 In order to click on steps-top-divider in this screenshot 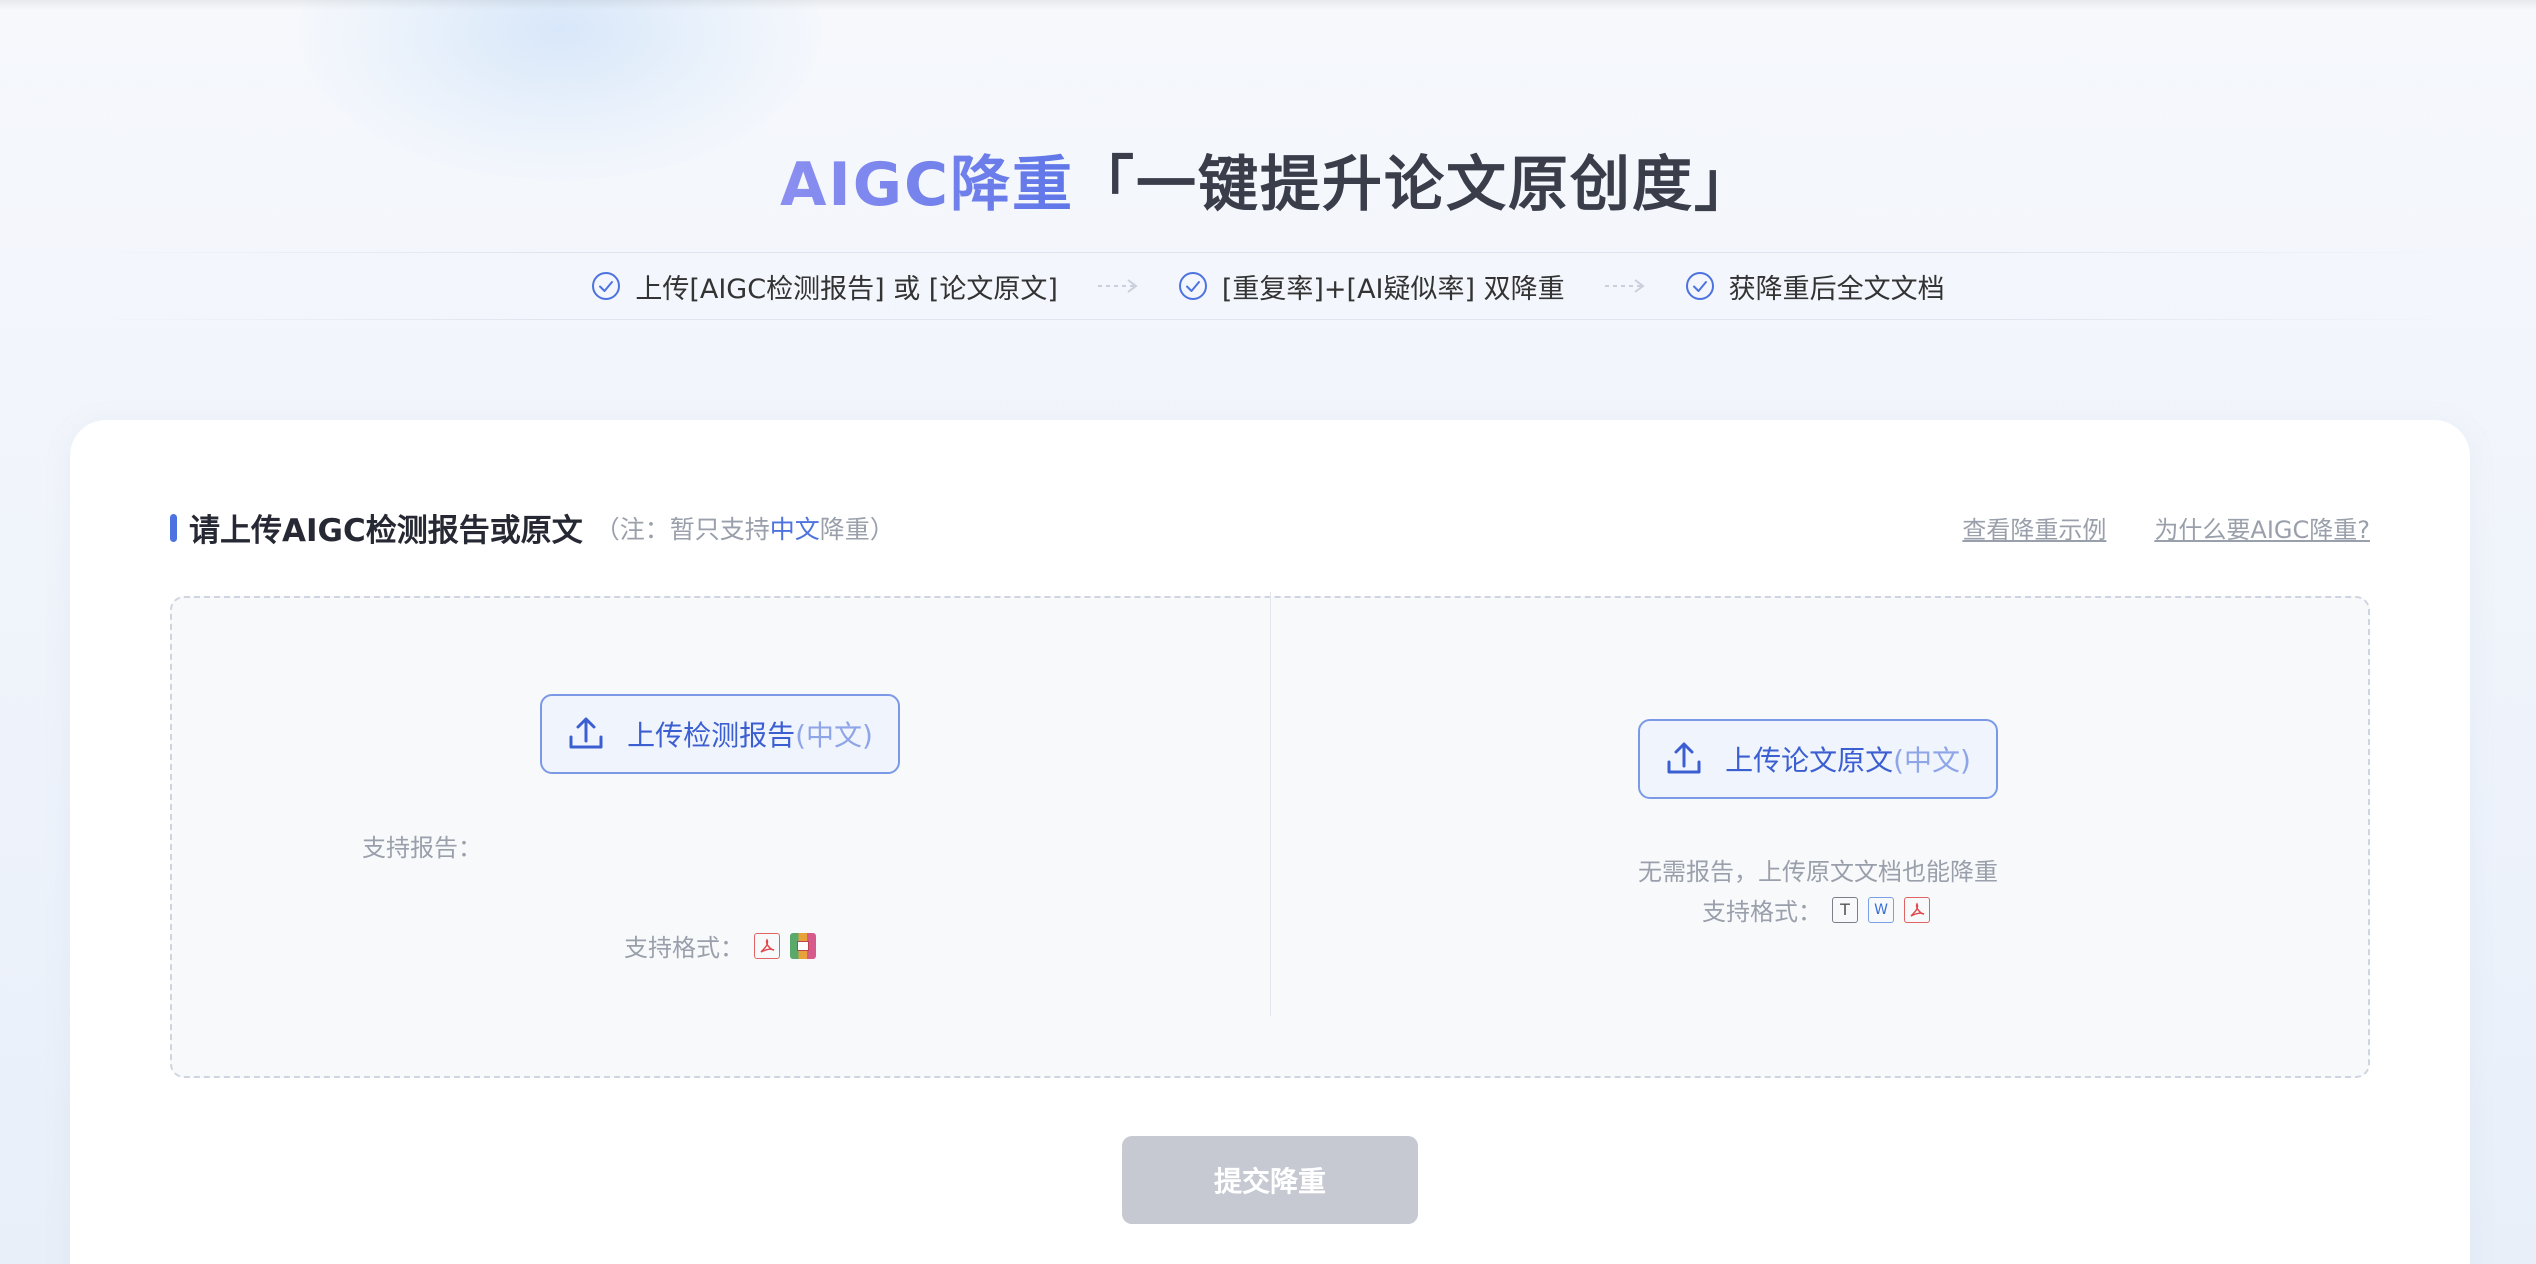, I will do `click(1270, 252)`.